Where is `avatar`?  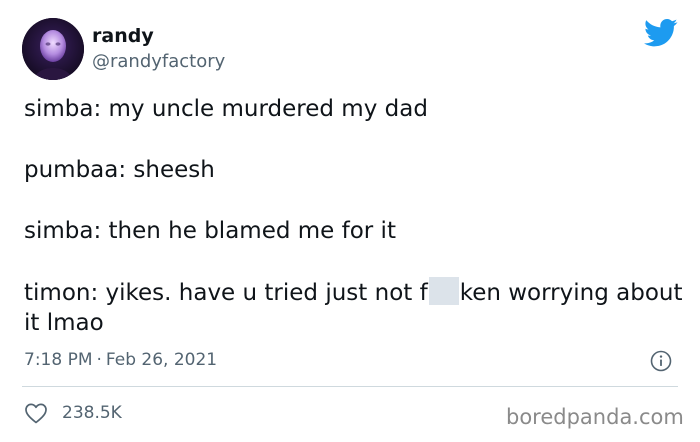
avatar is located at coordinates (53, 49).